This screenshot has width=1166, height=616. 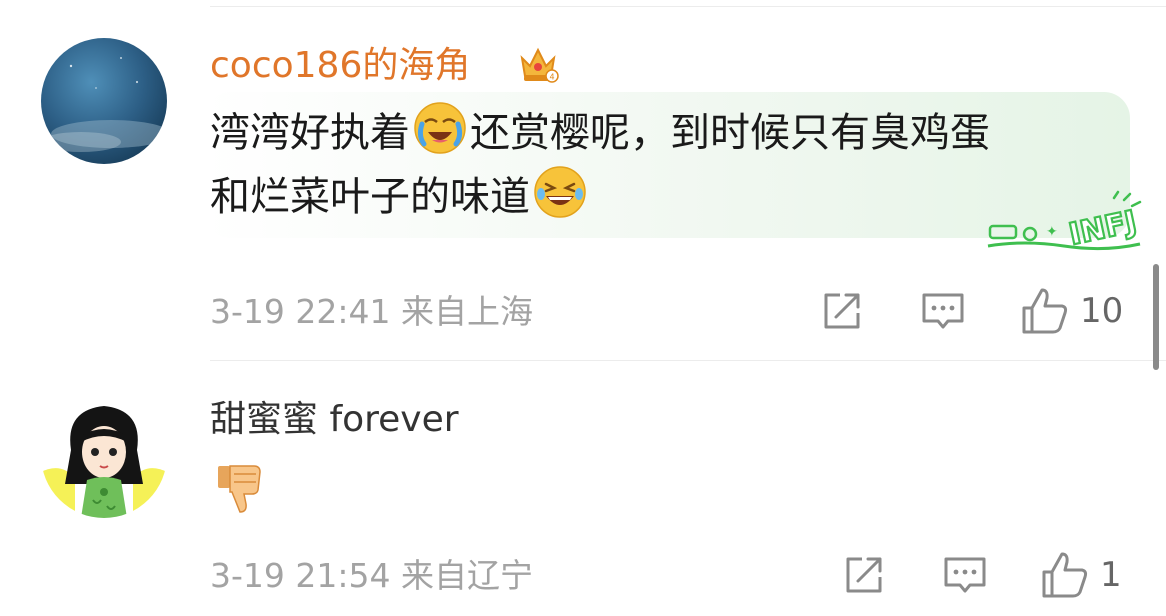 I want to click on username: coco186的海角, so click(x=340, y=66).